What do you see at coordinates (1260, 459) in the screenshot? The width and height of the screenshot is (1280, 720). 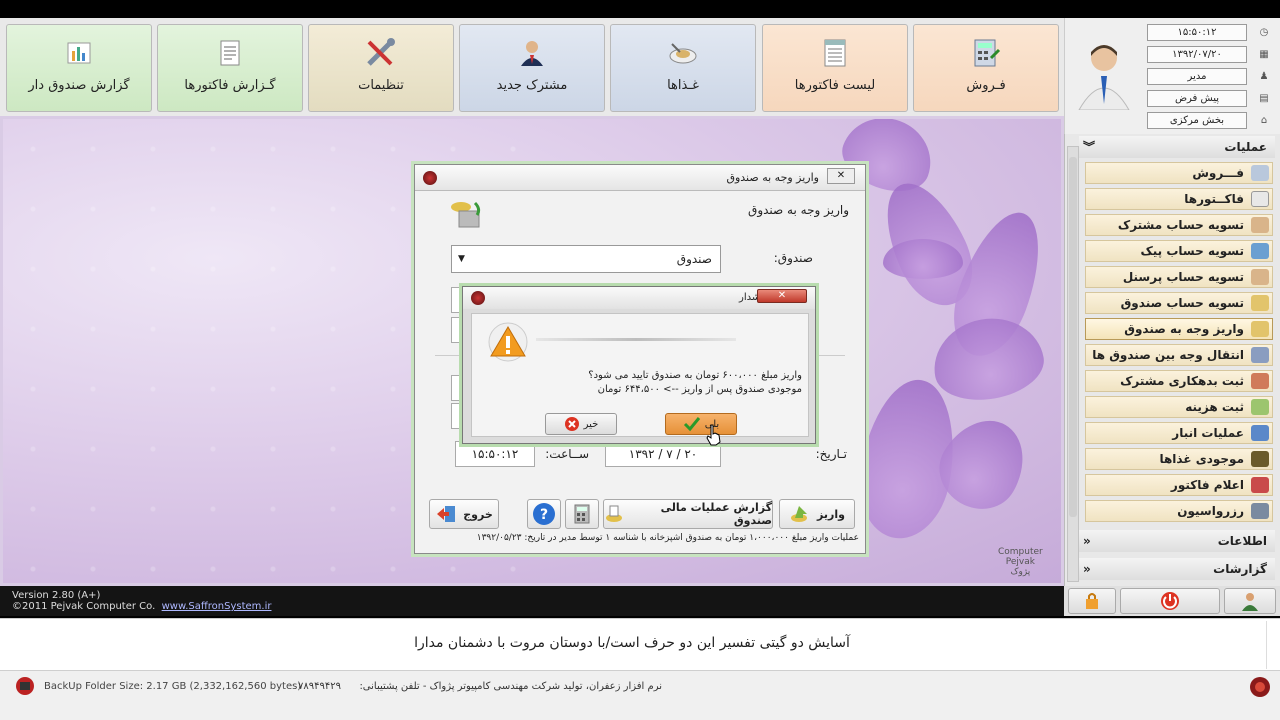 I see `stock-icon` at bounding box center [1260, 459].